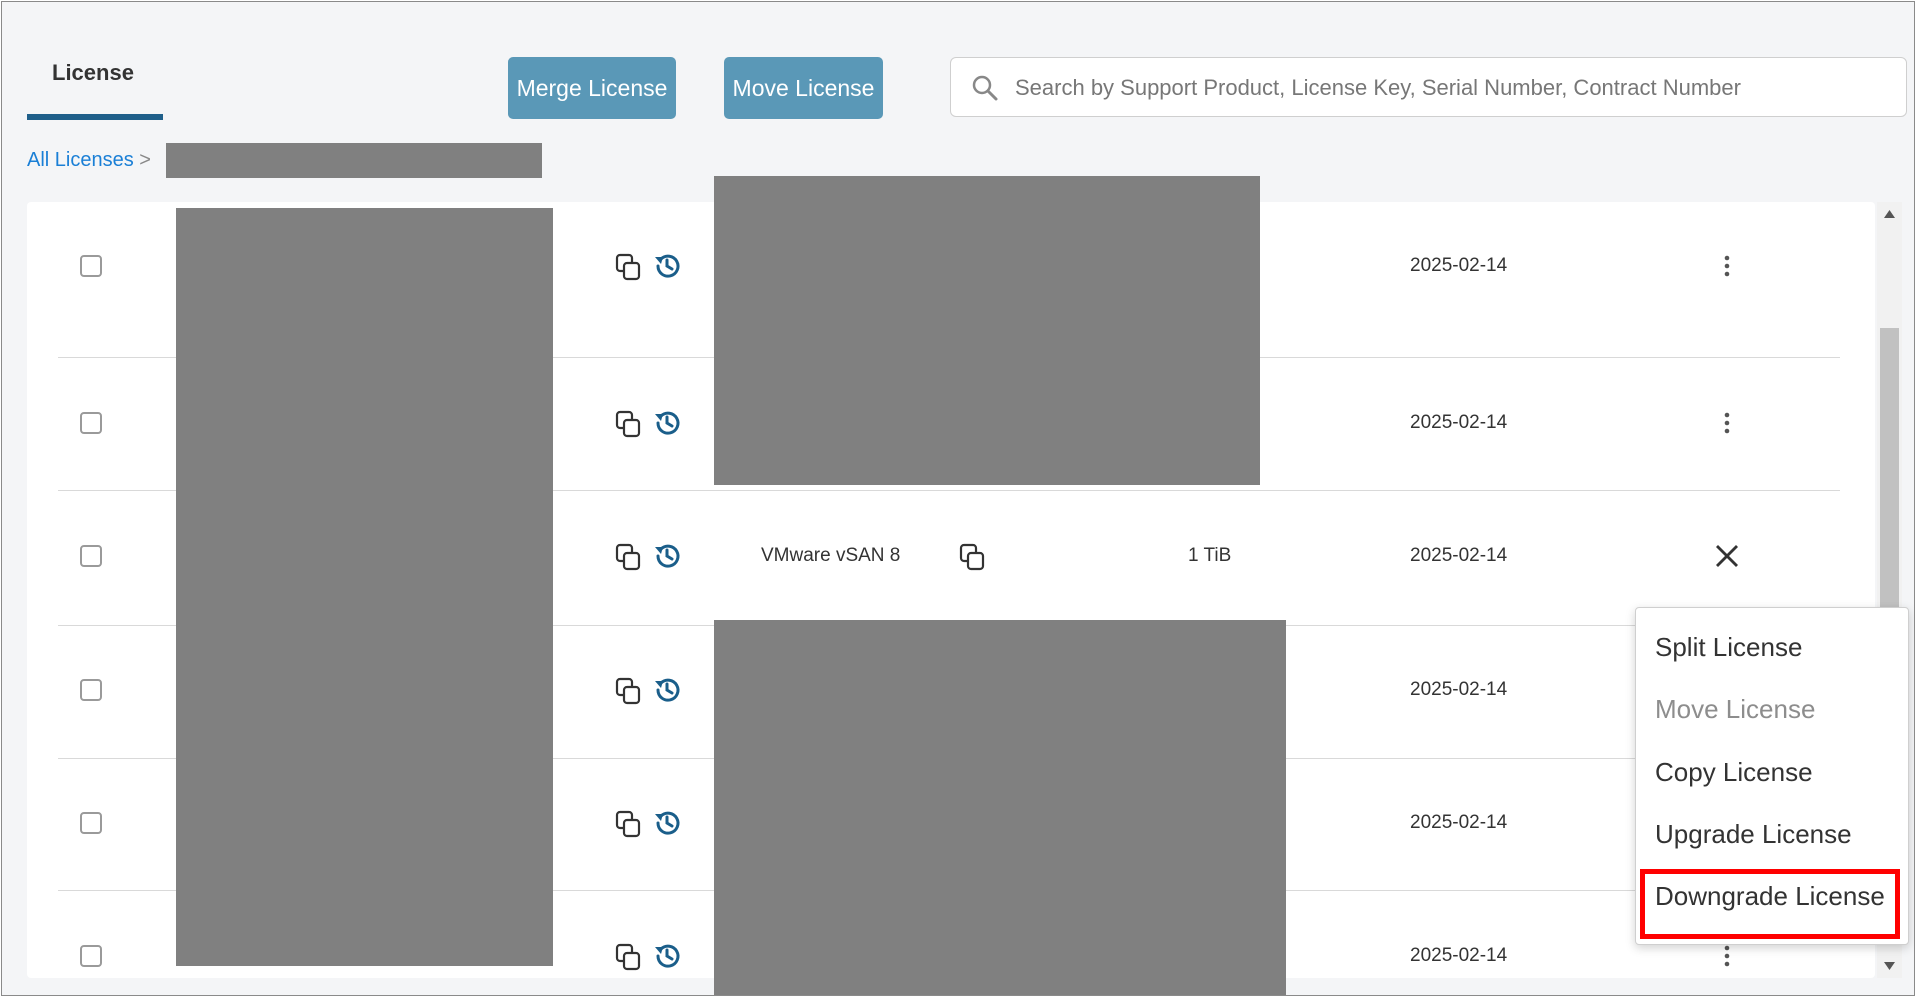  What do you see at coordinates (80, 160) in the screenshot?
I see `breadcrumb-all-licenses-link: All Licenses` at bounding box center [80, 160].